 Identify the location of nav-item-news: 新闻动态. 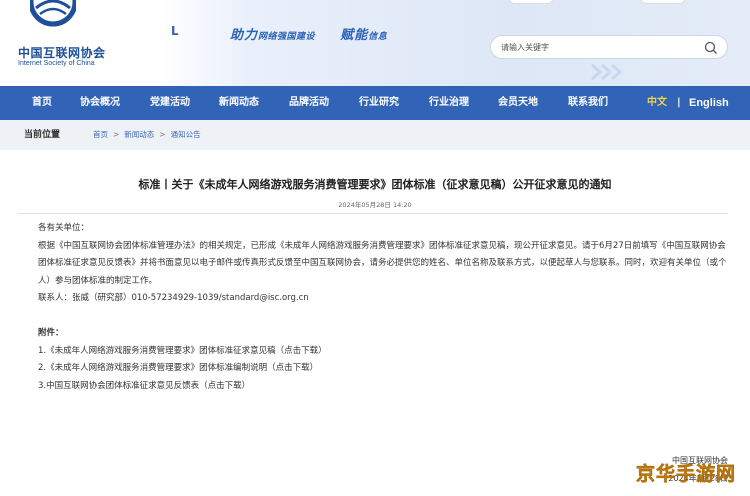
(239, 103).